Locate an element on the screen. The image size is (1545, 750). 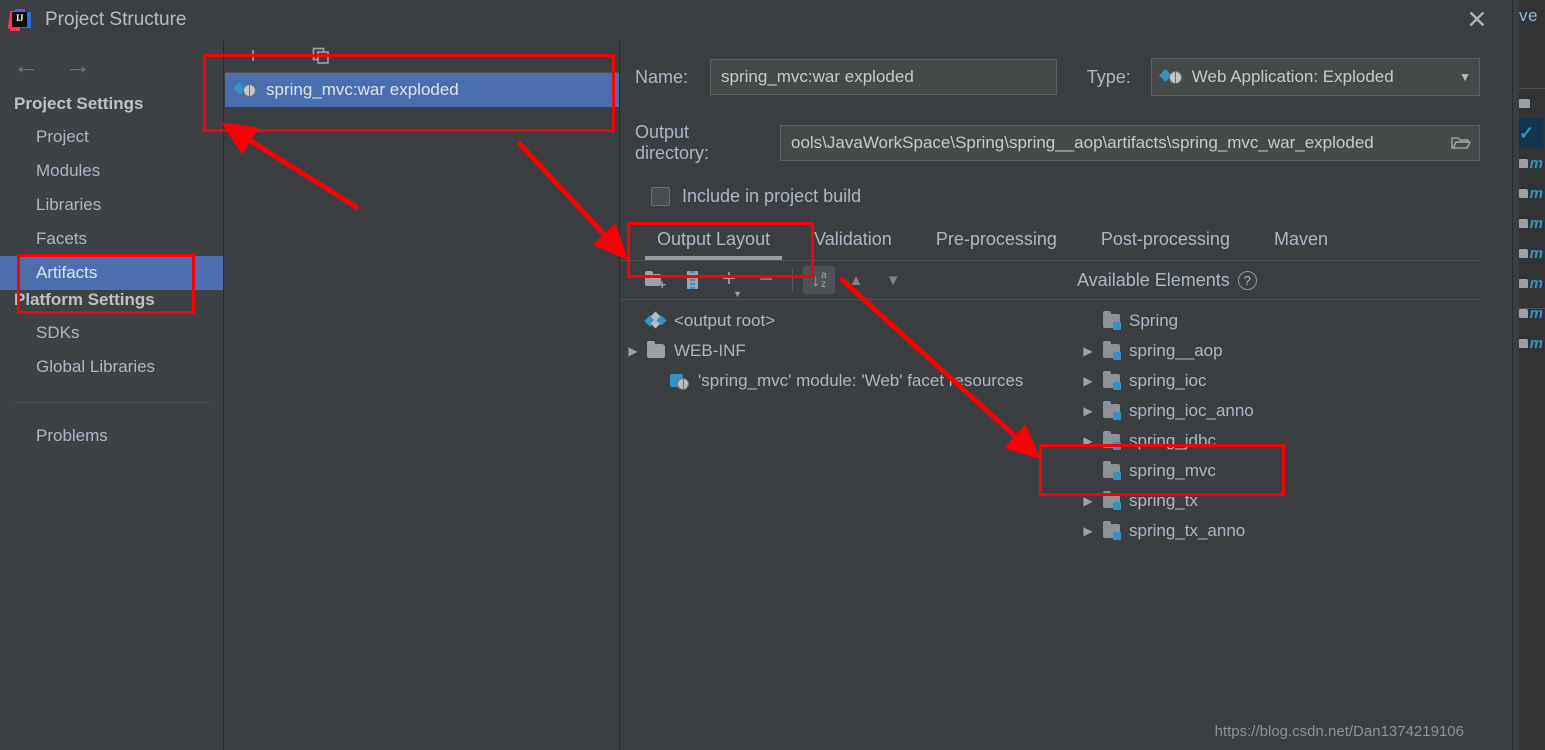
list-item: ▶ spring_ioc_anno is located at coordinates (1278, 411).